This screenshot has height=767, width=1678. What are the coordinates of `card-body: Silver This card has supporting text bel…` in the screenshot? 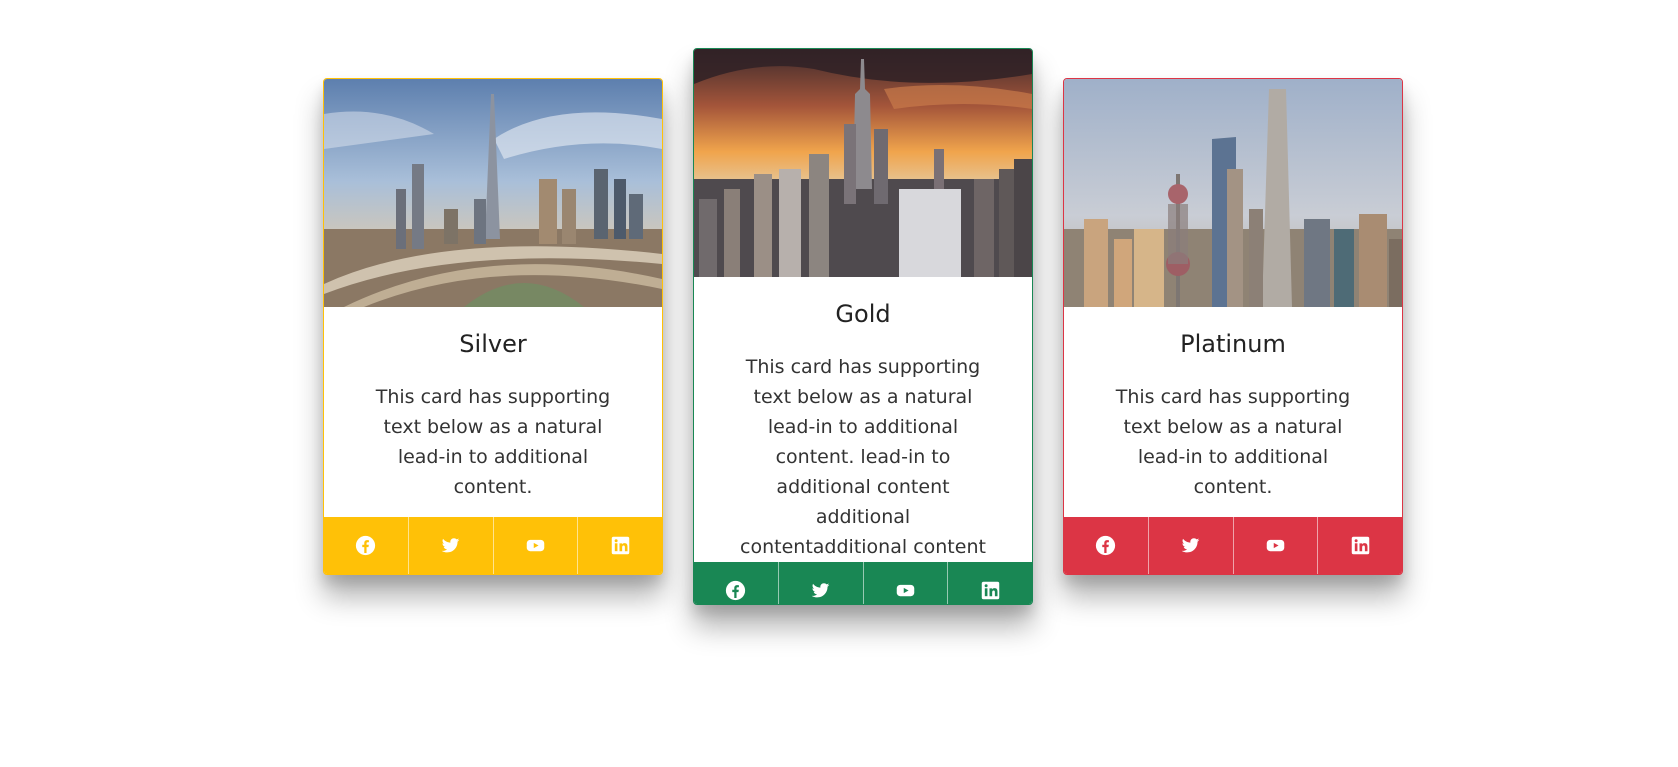 It's located at (493, 412).